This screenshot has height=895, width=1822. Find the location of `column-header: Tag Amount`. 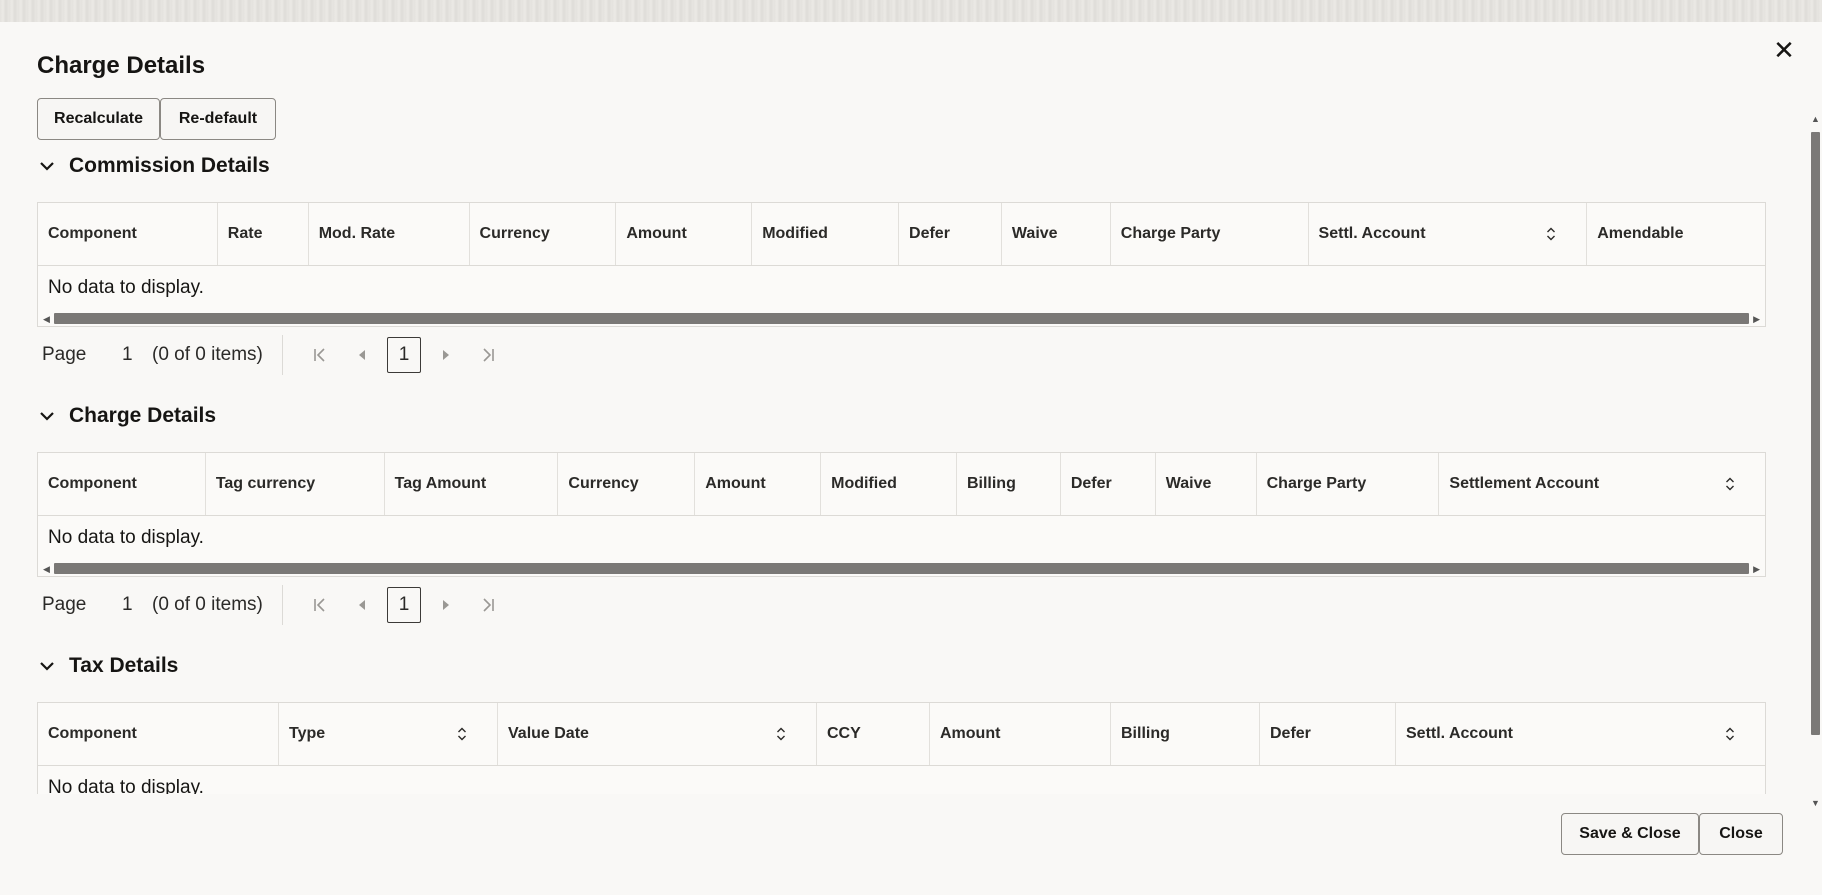

column-header: Tag Amount is located at coordinates (472, 484).